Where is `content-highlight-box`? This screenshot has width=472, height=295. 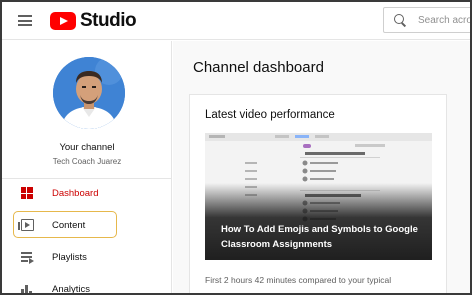 content-highlight-box is located at coordinates (65, 224).